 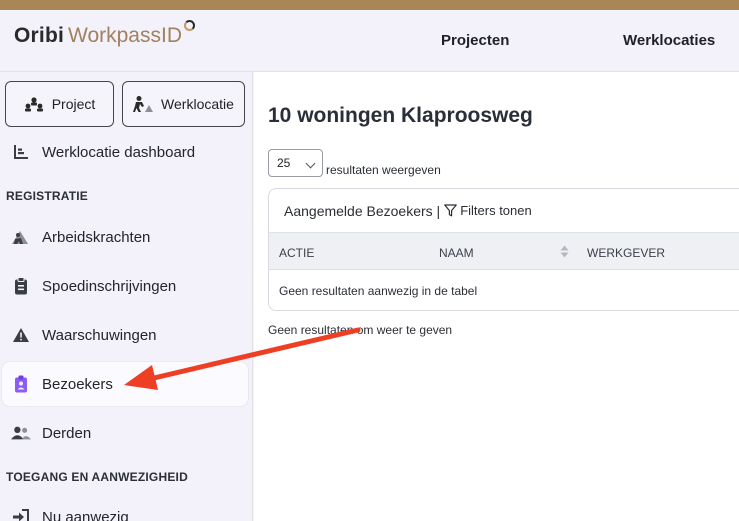 What do you see at coordinates (475, 40) in the screenshot?
I see `nav-projecten: Projecten` at bounding box center [475, 40].